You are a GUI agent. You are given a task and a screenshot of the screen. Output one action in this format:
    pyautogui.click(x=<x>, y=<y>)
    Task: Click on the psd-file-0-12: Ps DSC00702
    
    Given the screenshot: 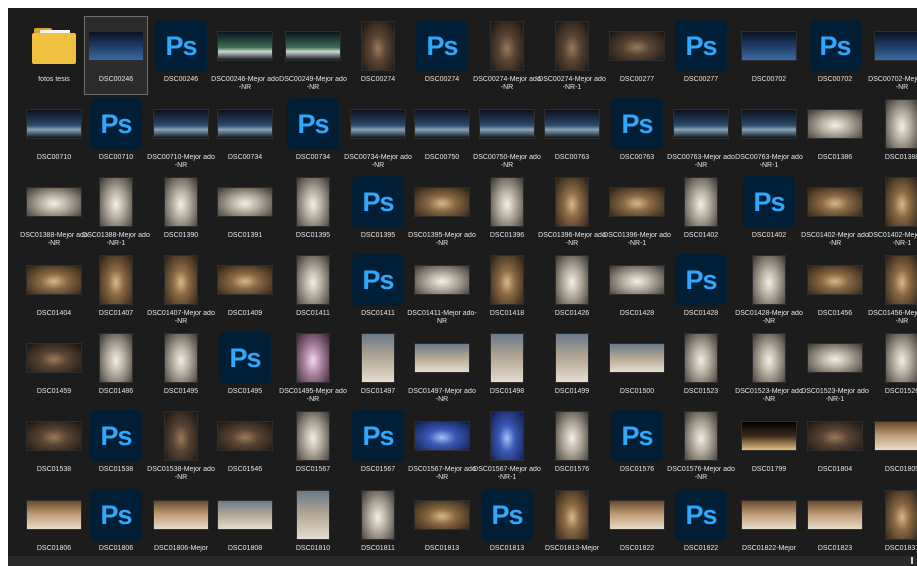 What is the action you would take?
    pyautogui.click(x=835, y=55)
    